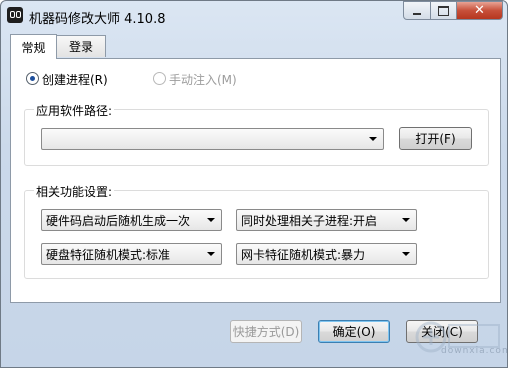 The image size is (510, 370). Describe the element at coordinates (74, 191) in the screenshot. I see `settings-group-title: 相关功能设置:` at that location.